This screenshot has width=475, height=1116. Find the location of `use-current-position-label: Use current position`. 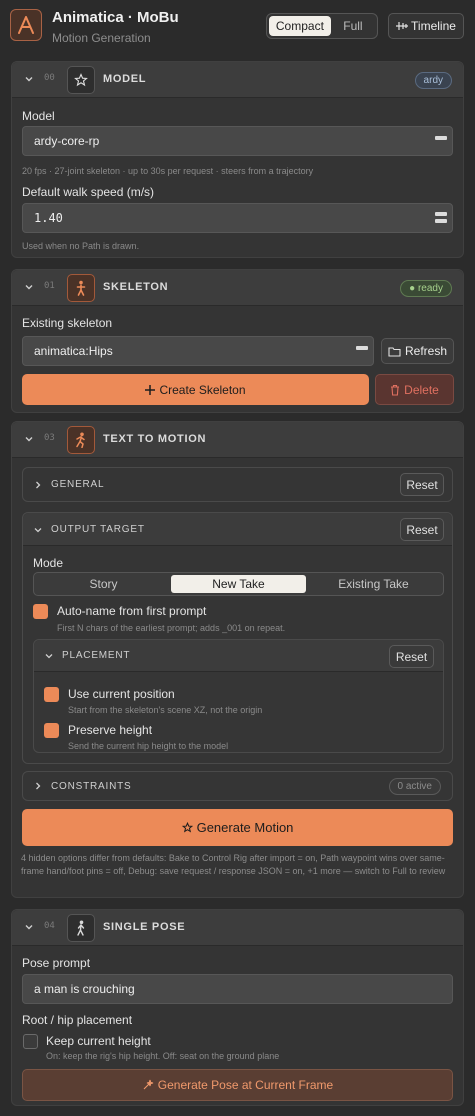

use-current-position-label: Use current position is located at coordinates (121, 694).